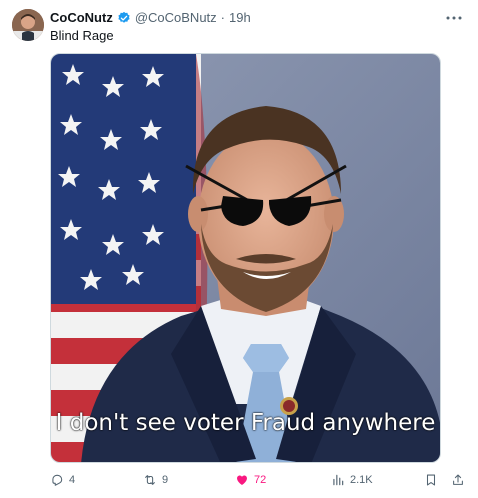 This screenshot has width=478, height=498. Describe the element at coordinates (57, 480) in the screenshot. I see `reply-icon` at that location.